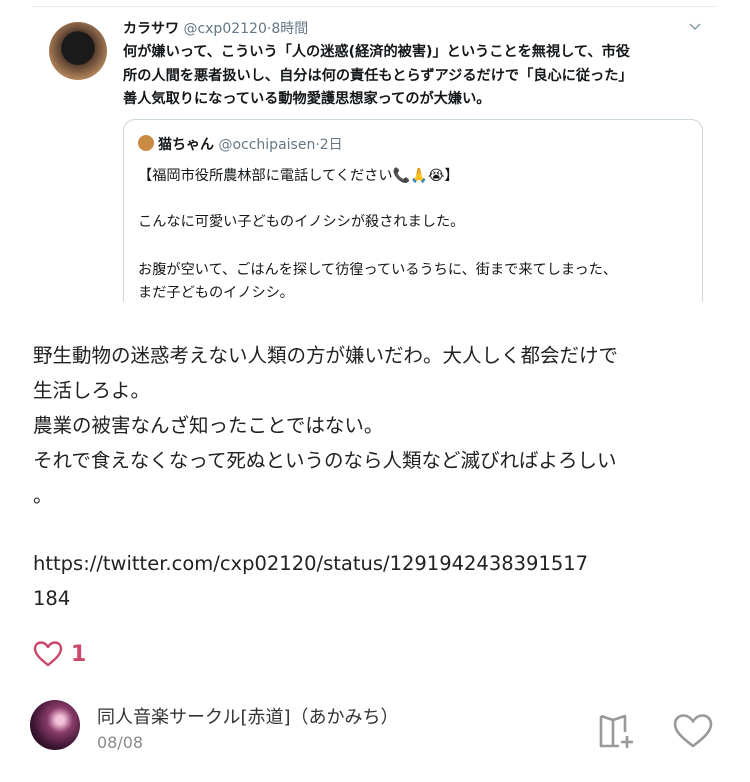 The width and height of the screenshot is (750, 782). What do you see at coordinates (375, 730) in the screenshot?
I see `post-footer: 同人音楽サークル[赤道]（あかみち） 08/08` at bounding box center [375, 730].